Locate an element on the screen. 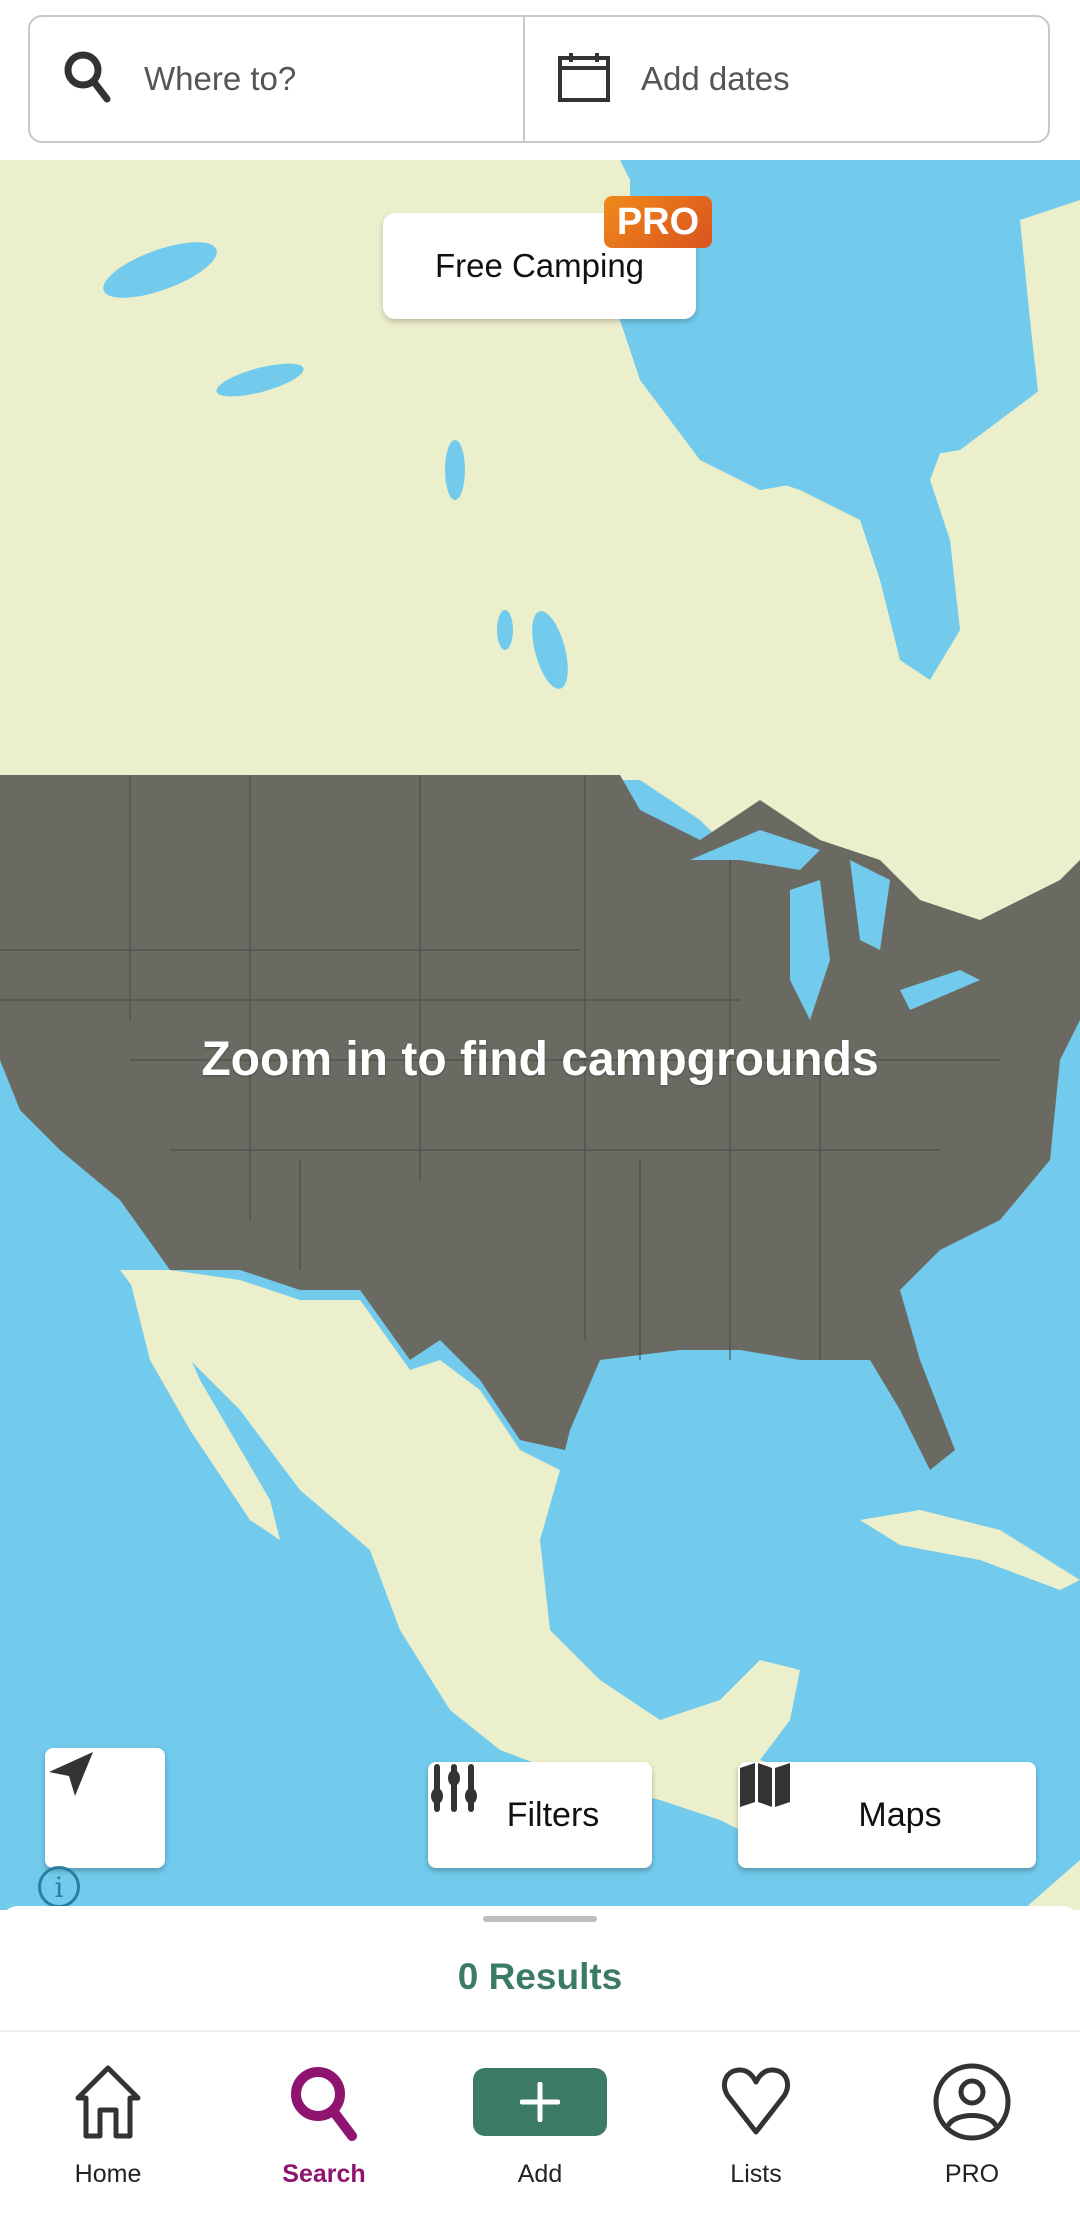 Image resolution: width=1080 pixels, height=2220 pixels. where-to-input: Where to? is located at coordinates (277, 79).